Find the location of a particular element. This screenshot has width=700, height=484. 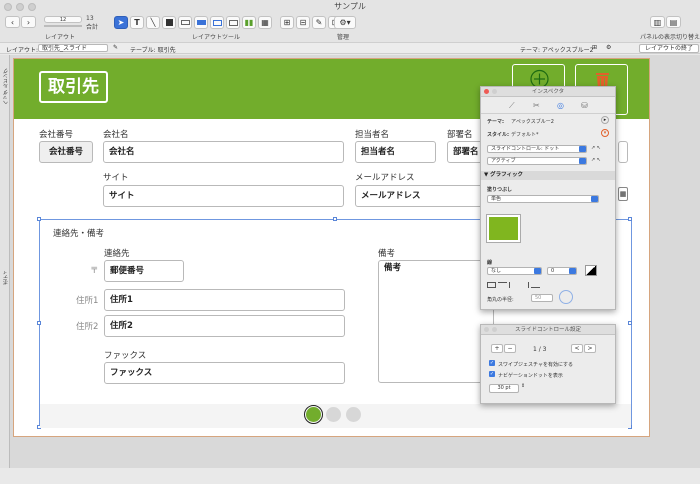

button-tool is located at coordinates (201, 22).